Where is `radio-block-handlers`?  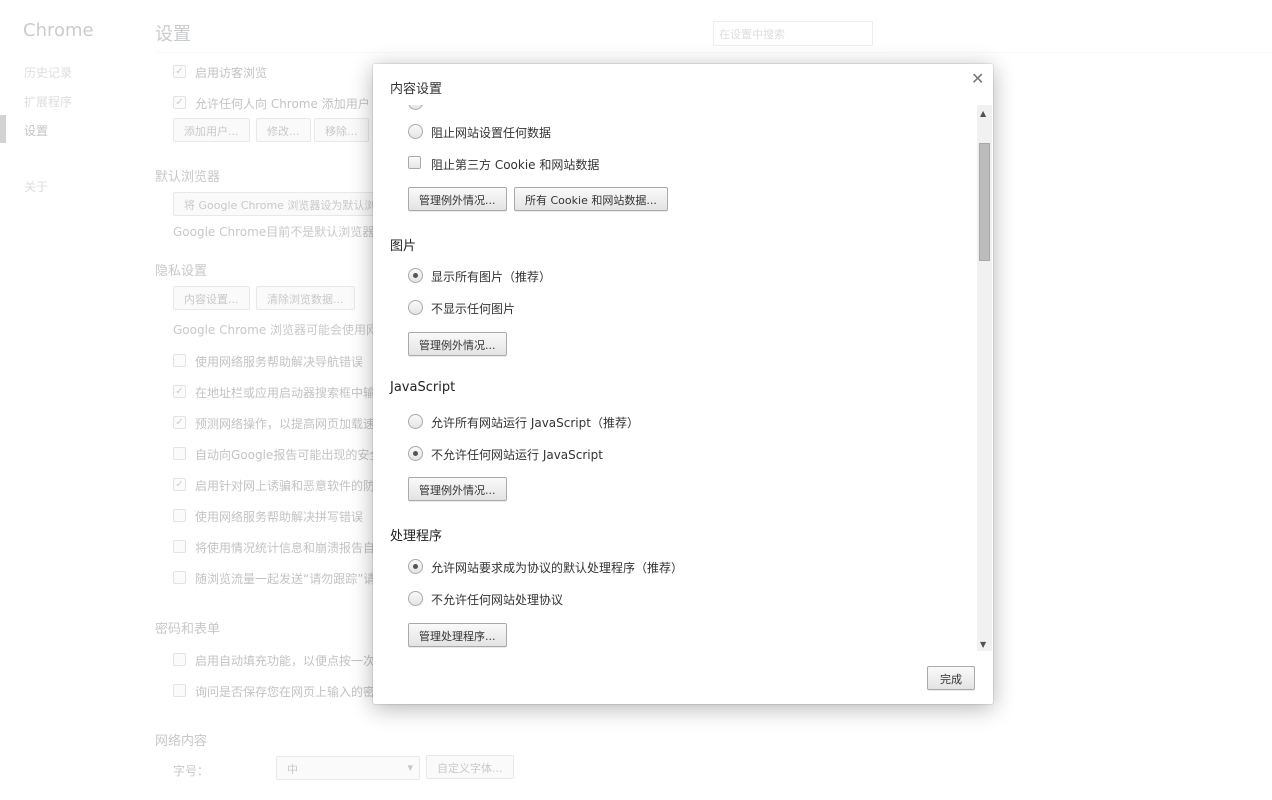 radio-block-handlers is located at coordinates (415, 598).